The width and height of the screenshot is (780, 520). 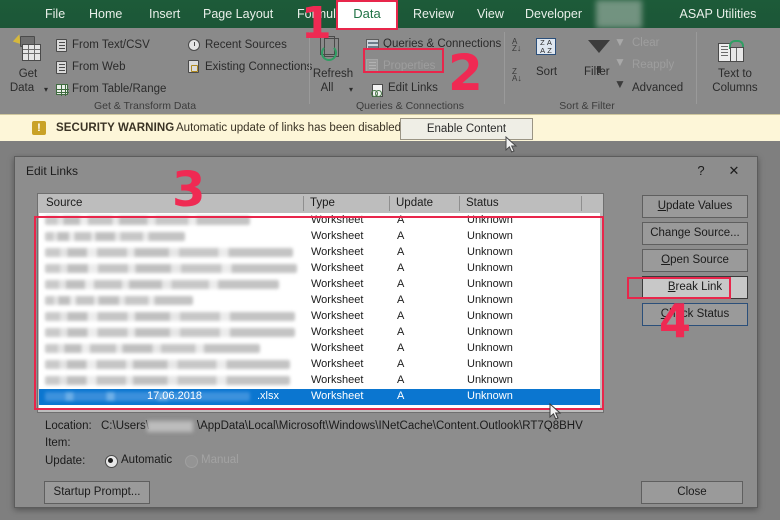 What do you see at coordinates (146, 460) in the screenshot?
I see `radio-automatic-label: Automatic` at bounding box center [146, 460].